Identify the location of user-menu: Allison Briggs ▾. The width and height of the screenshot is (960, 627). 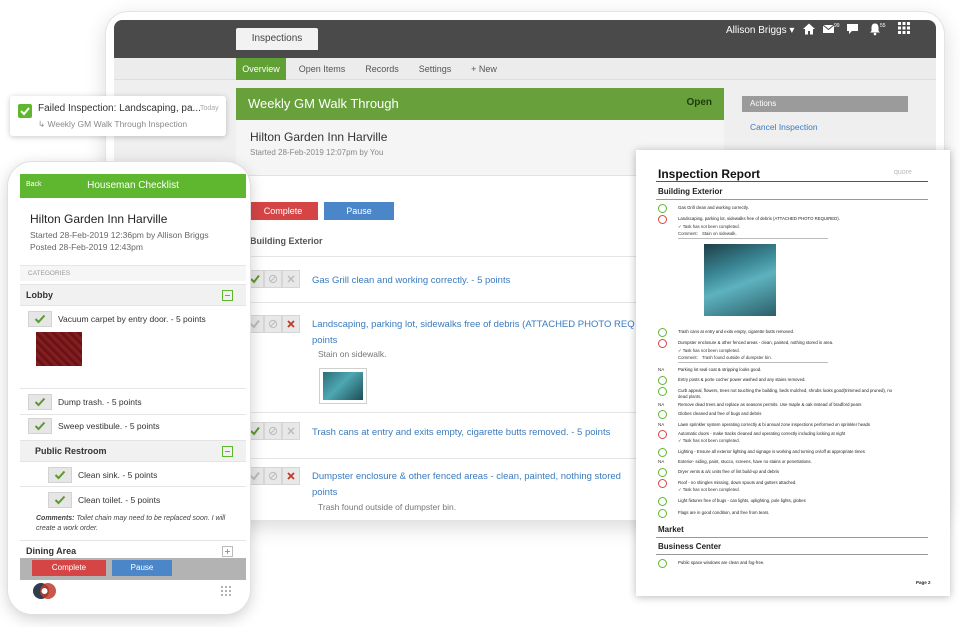
(760, 30).